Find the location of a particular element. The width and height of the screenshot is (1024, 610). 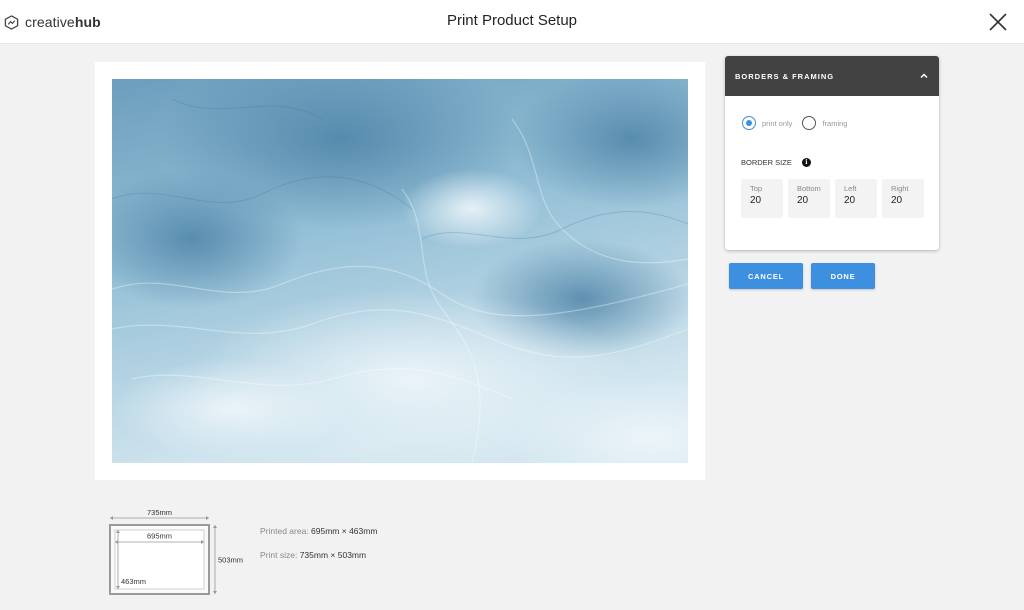

inner-width-label: 695mm is located at coordinates (159, 536).